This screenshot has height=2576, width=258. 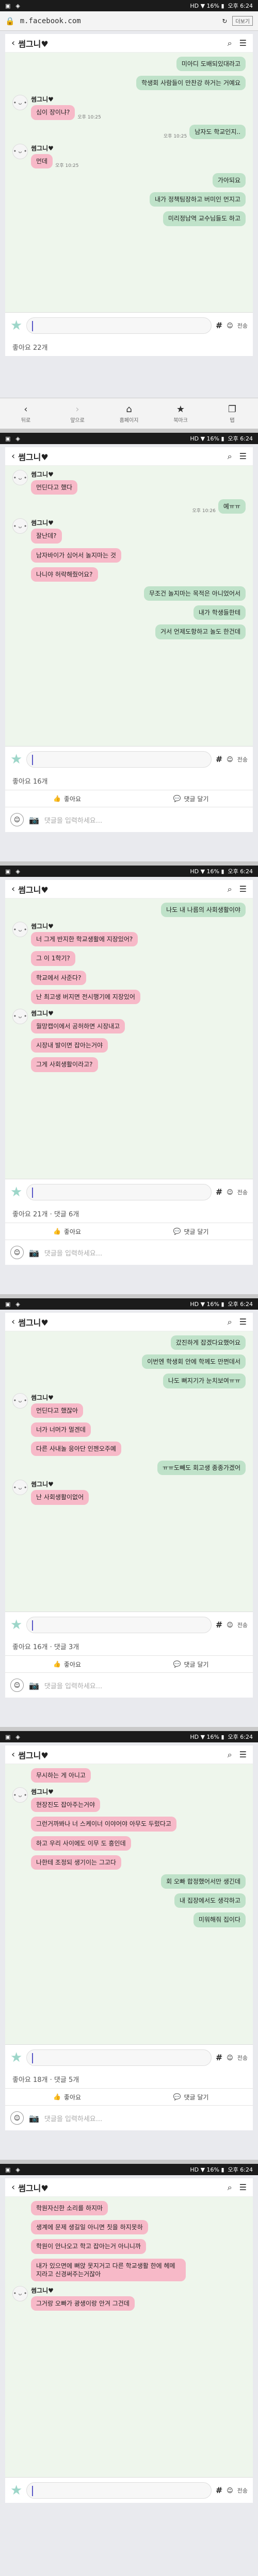 I want to click on incoming-bubble: 난 최고생 버지면 전시행기에 지장있어, so click(x=85, y=996).